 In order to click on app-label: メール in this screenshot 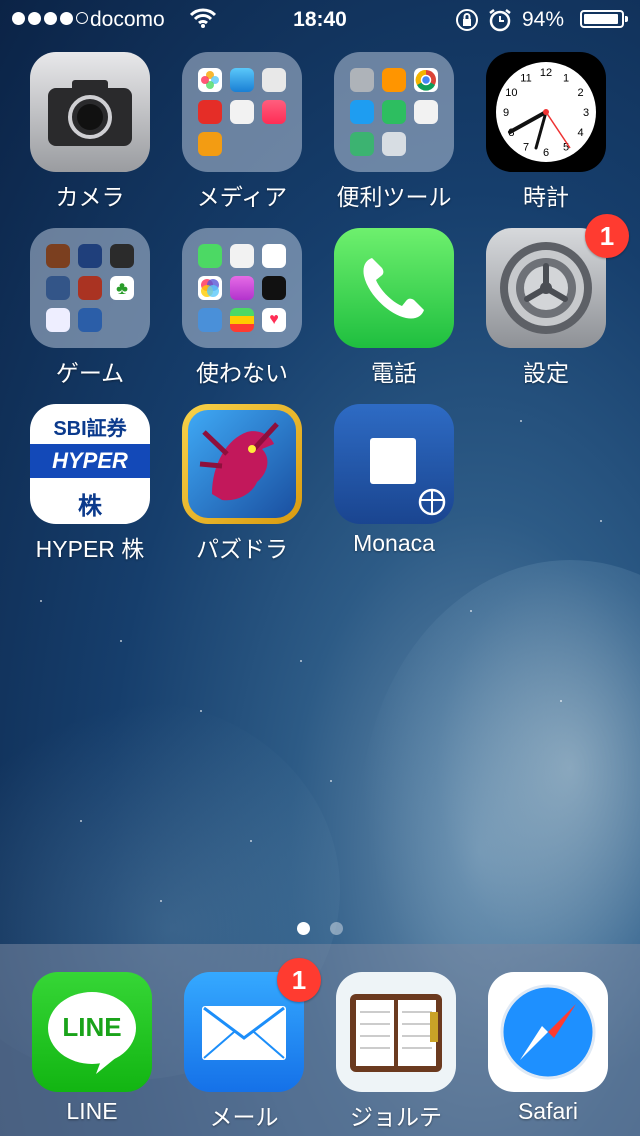, I will do `click(244, 1117)`.